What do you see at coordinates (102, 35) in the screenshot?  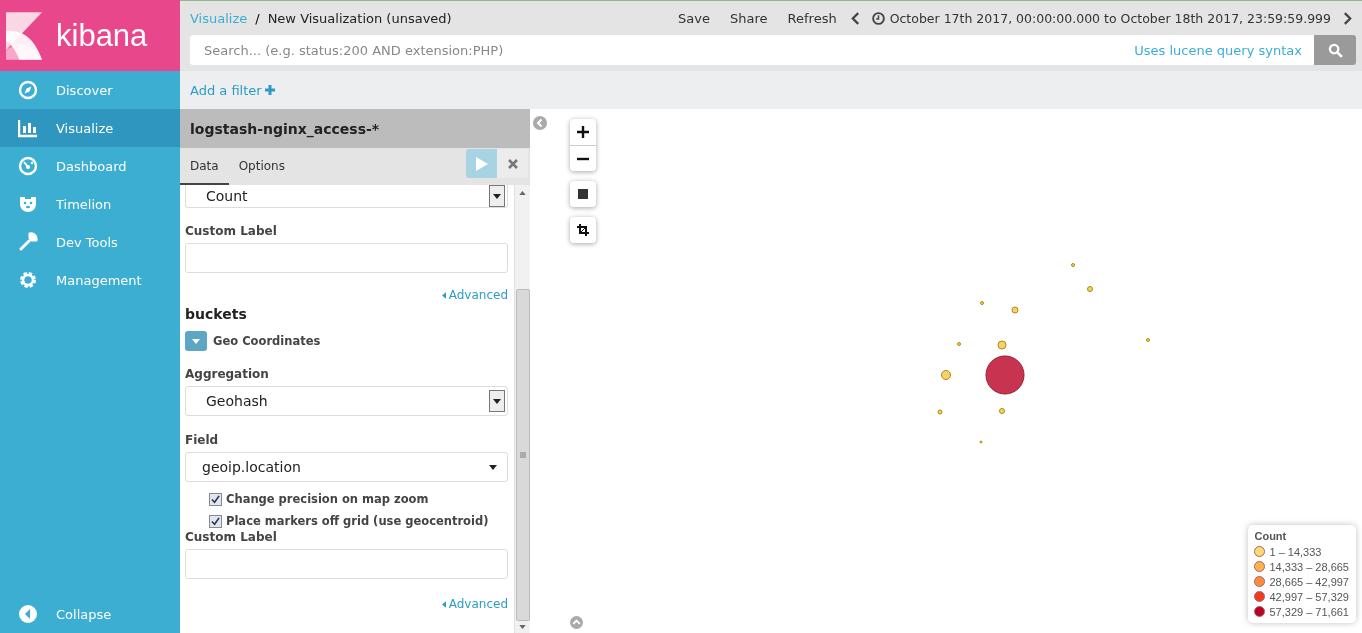 I see `logo-text: kibana` at bounding box center [102, 35].